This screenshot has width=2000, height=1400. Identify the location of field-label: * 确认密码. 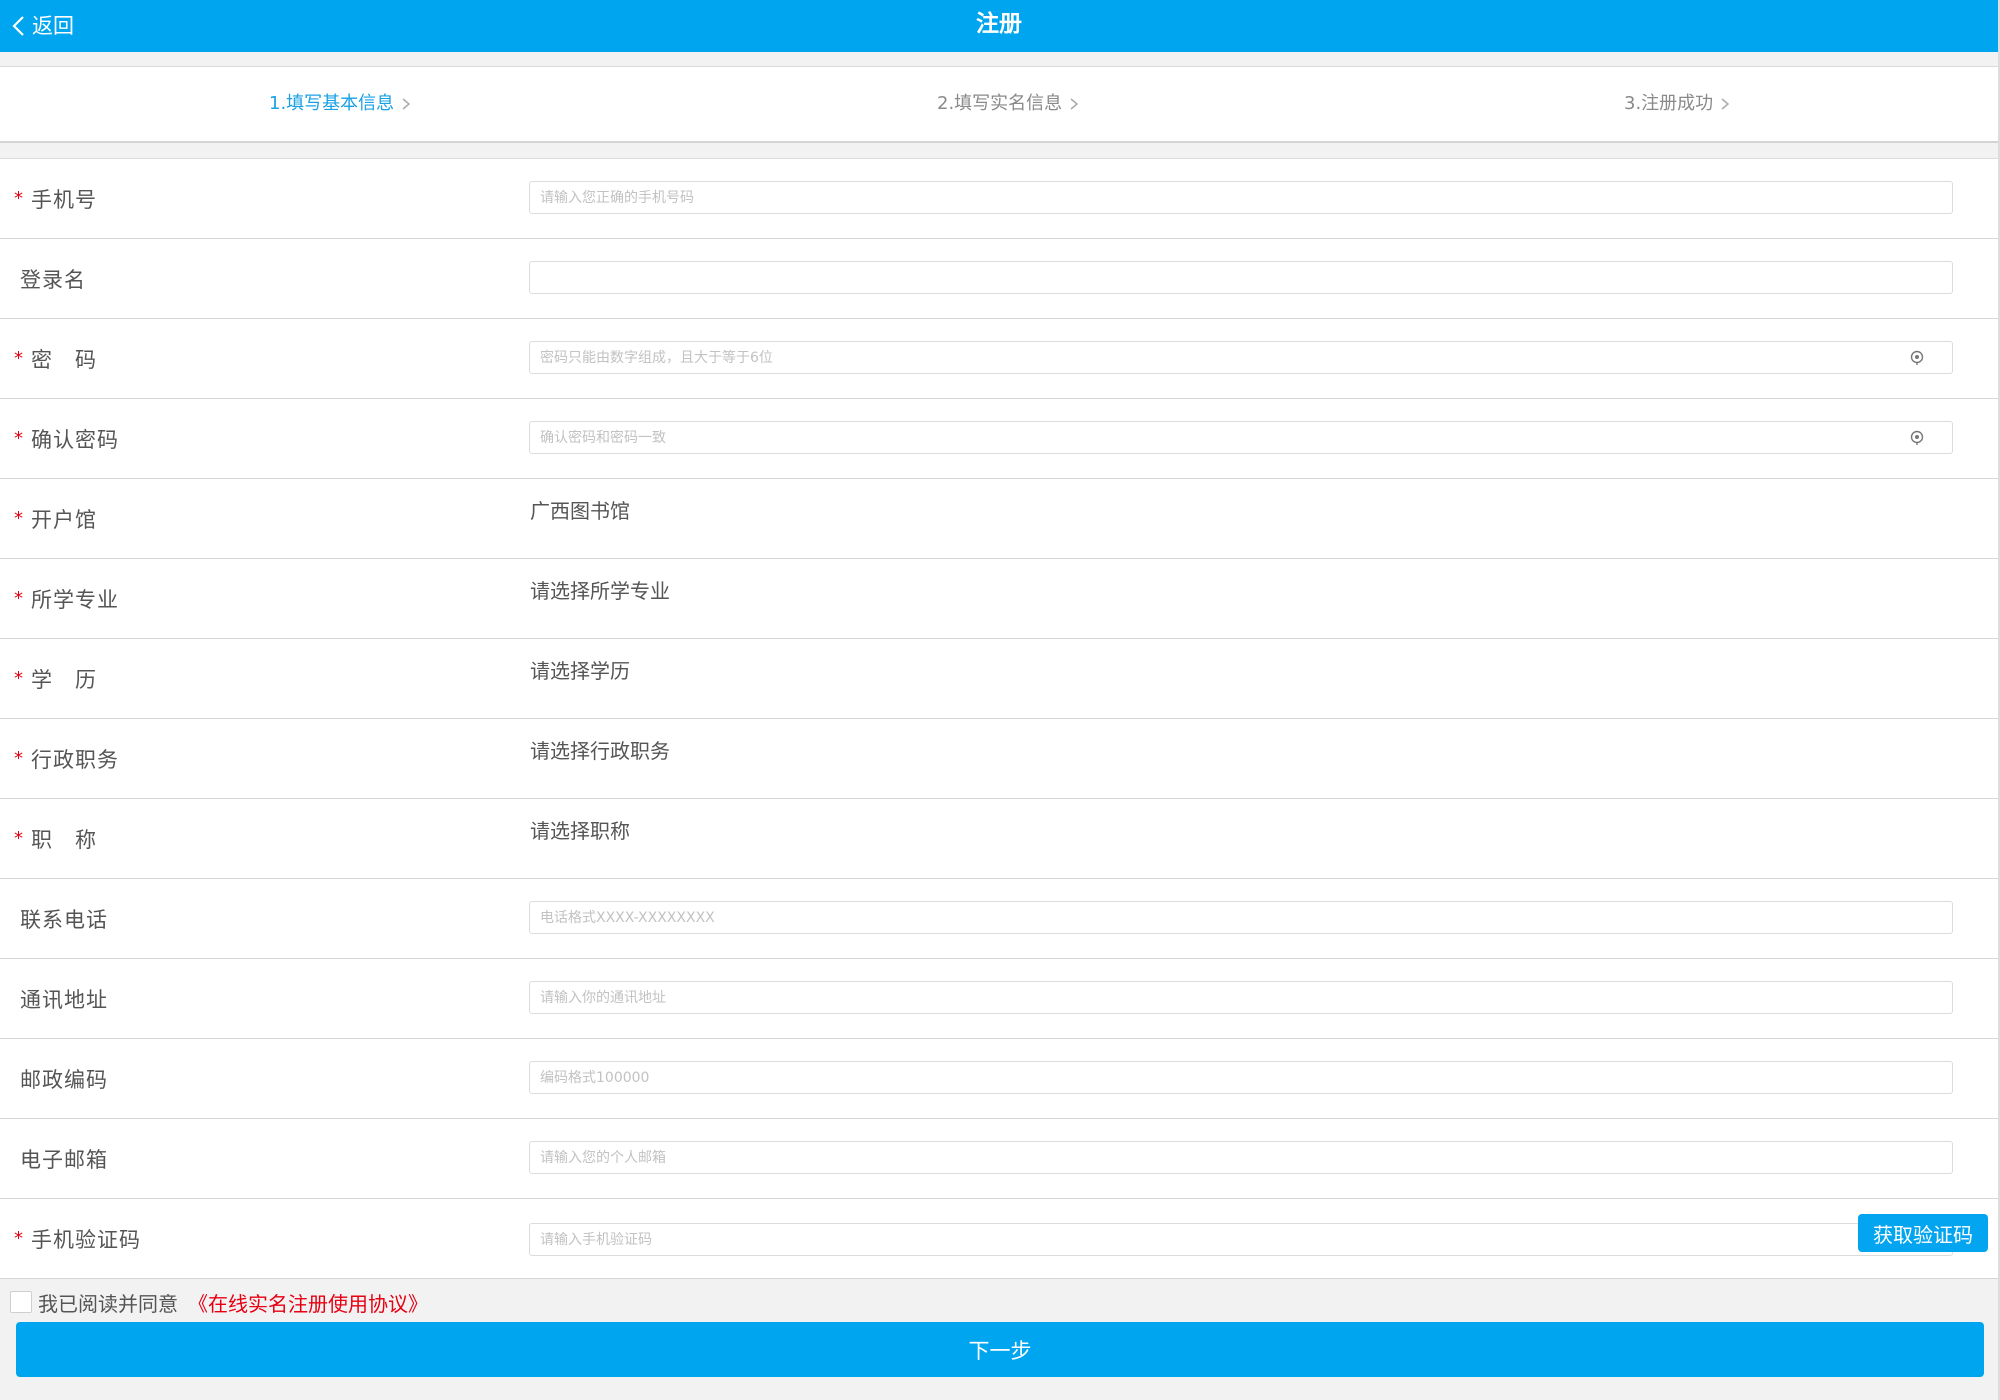
(66, 439).